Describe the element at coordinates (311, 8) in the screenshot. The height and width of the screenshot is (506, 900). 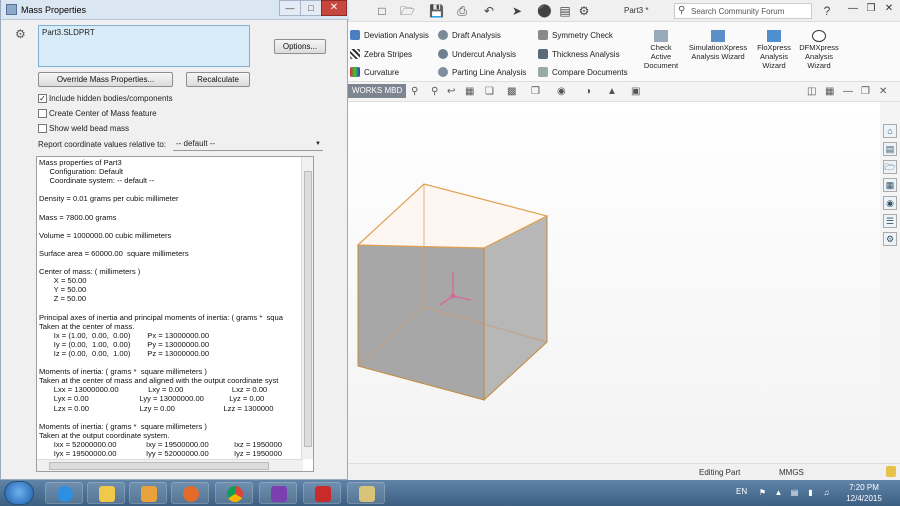
I see `dialog-maximize-button: □` at that location.